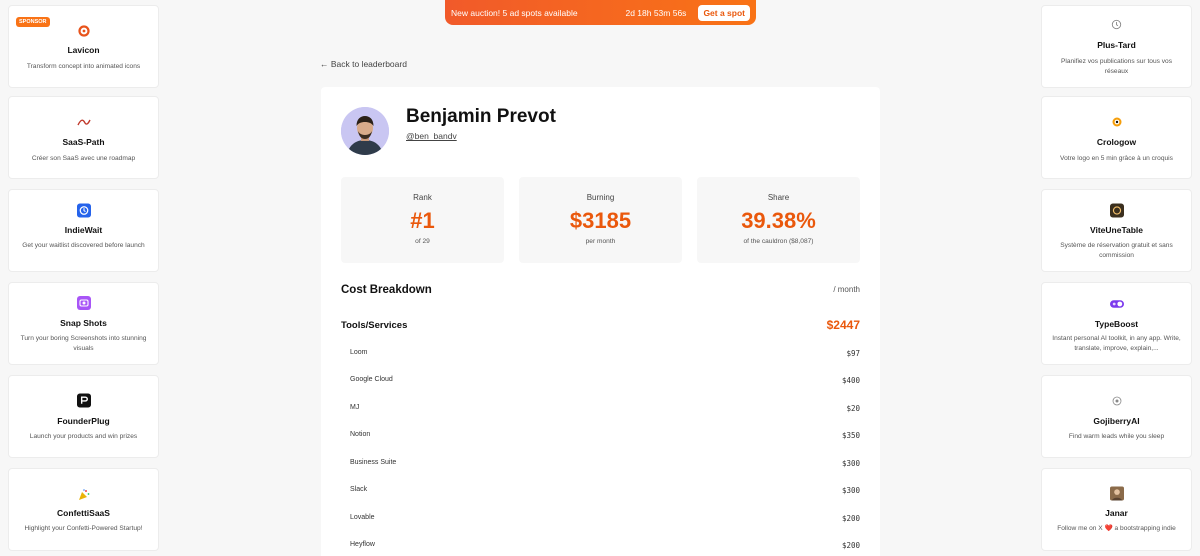 The height and width of the screenshot is (556, 1200). I want to click on cost-item-row: Loom $97, so click(605, 355).